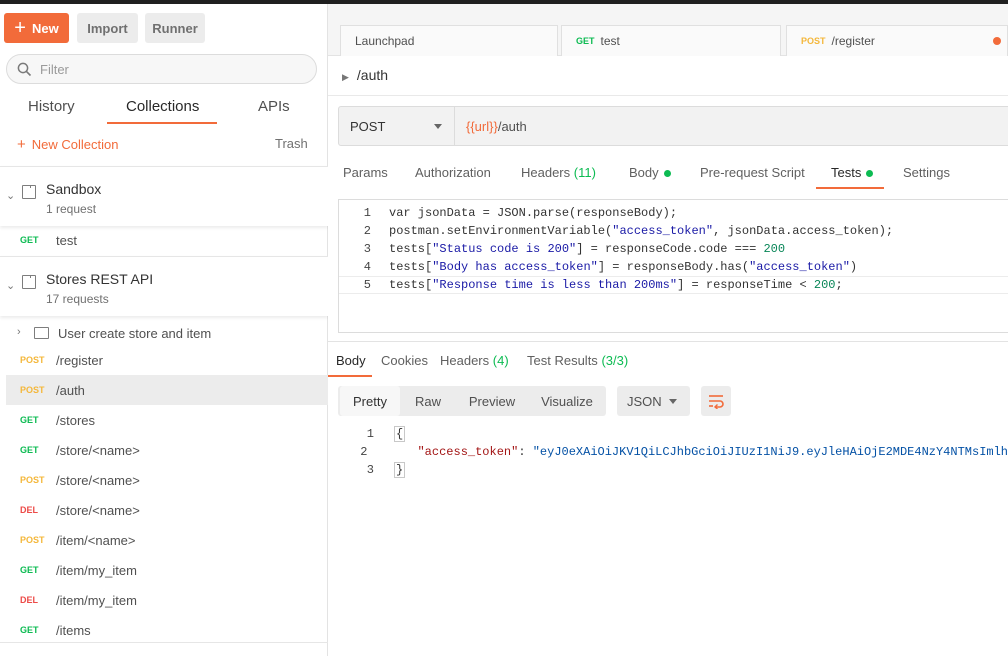  What do you see at coordinates (167, 450) in the screenshot?
I see `list-item: GET /store/<name>` at bounding box center [167, 450].